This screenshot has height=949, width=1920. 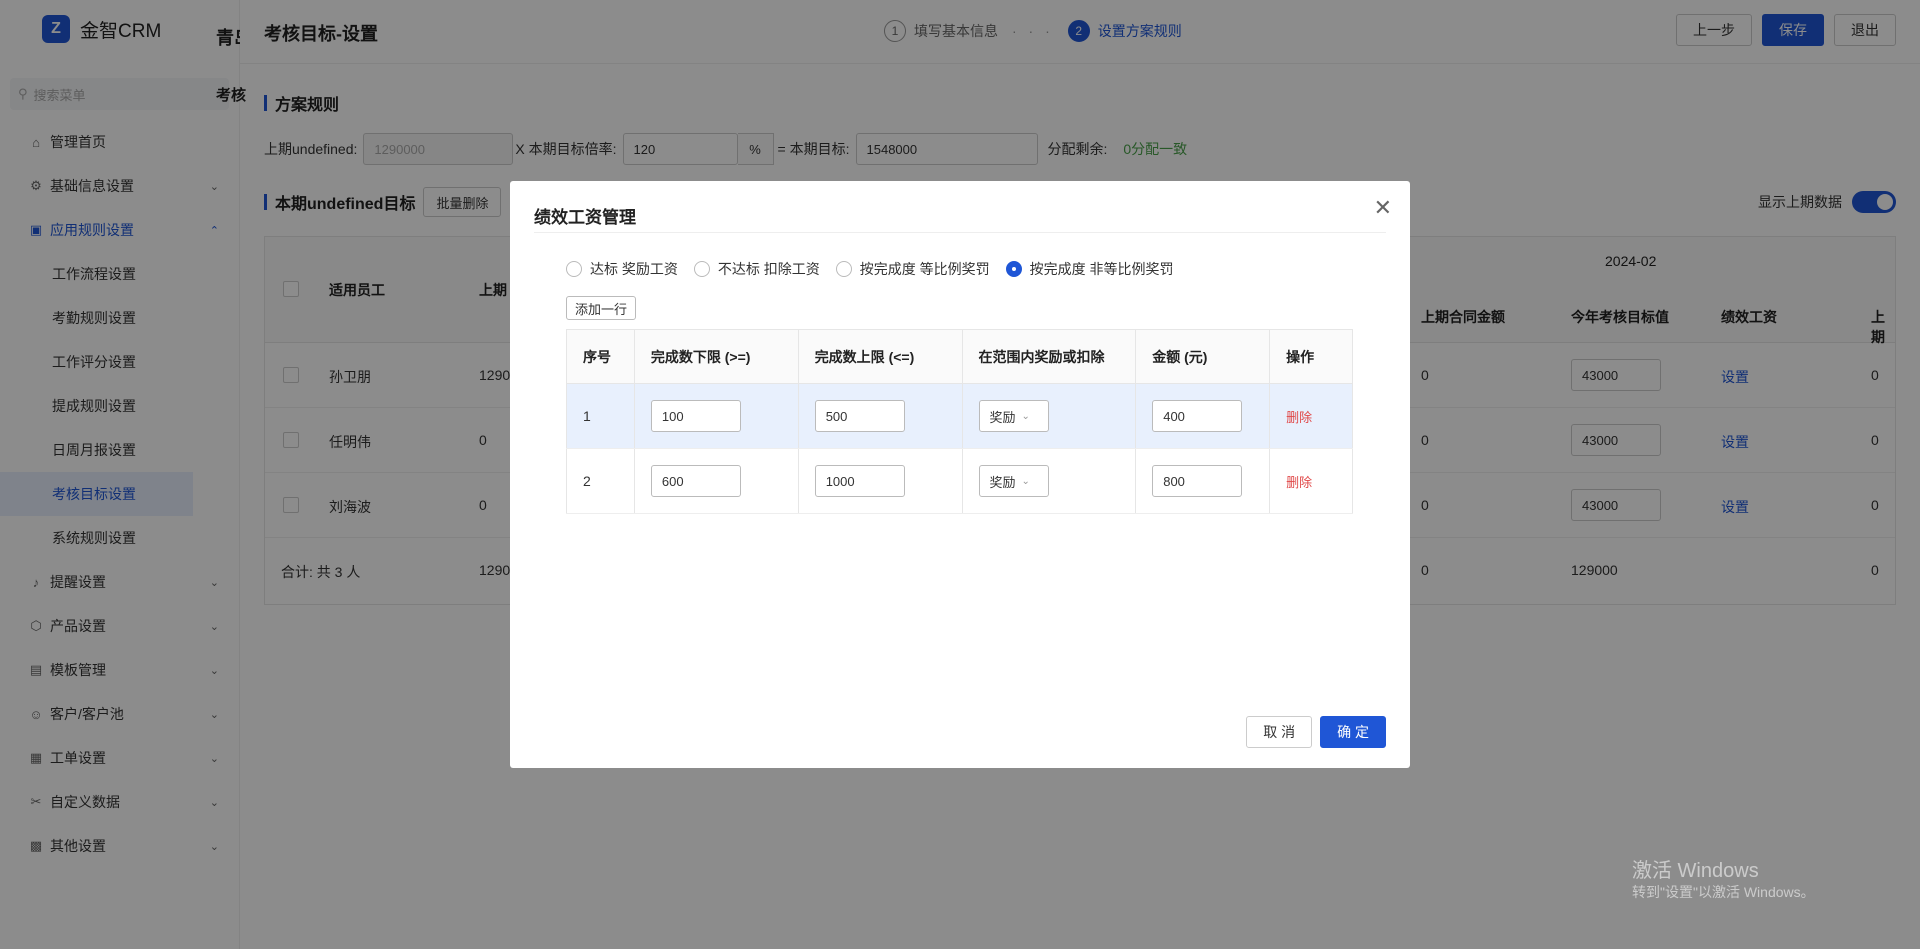 What do you see at coordinates (880, 356) in the screenshot?
I see `col-upper: 完成数上限 (<=)` at bounding box center [880, 356].